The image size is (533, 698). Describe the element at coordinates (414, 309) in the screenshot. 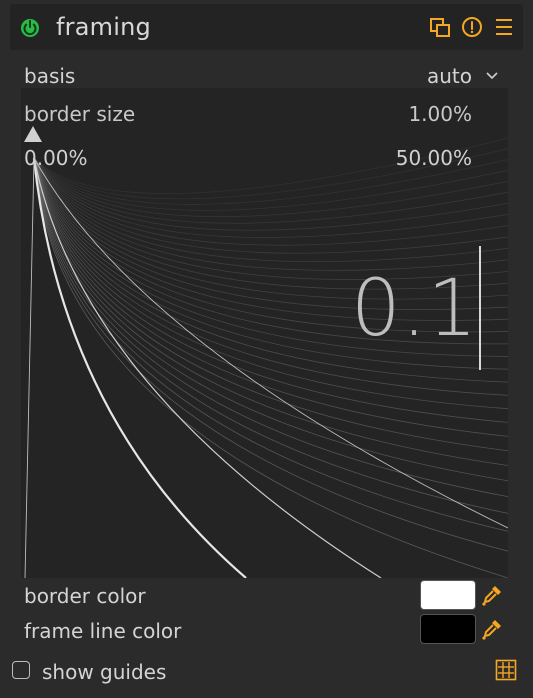

I see `typed-value-text: 0.1` at that location.